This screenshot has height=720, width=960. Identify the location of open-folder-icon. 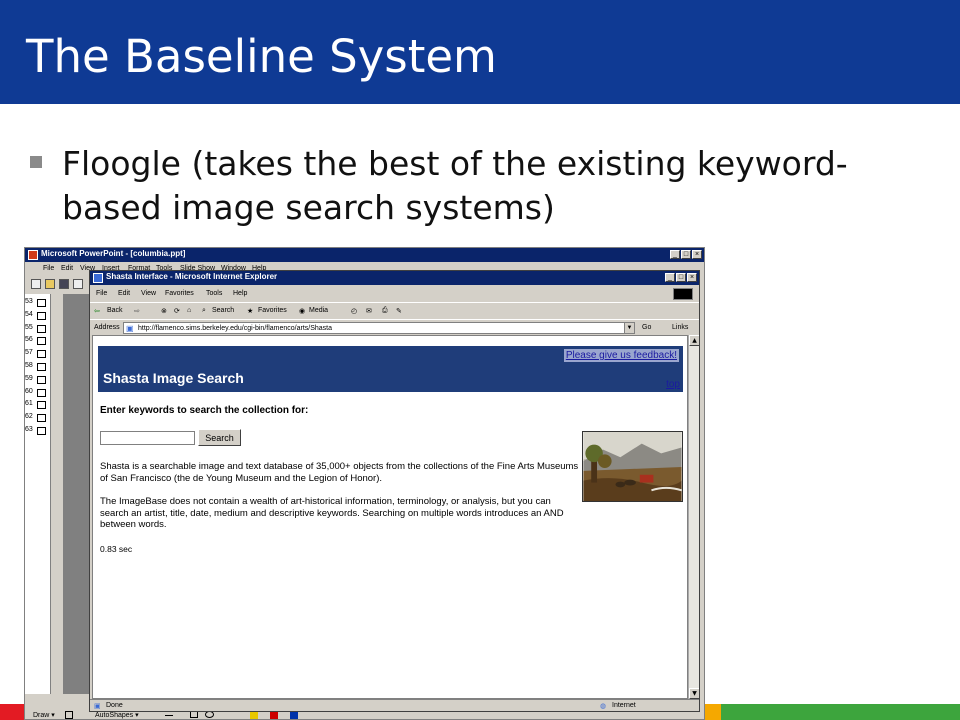
(50, 284).